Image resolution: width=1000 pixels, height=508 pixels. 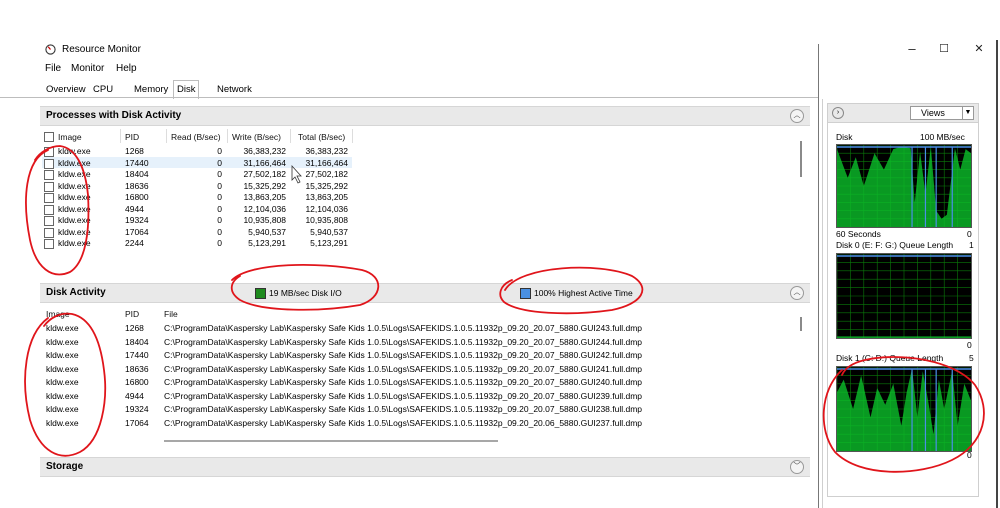 What do you see at coordinates (256, 137) in the screenshot?
I see `col-write: Write (B/sec)` at bounding box center [256, 137].